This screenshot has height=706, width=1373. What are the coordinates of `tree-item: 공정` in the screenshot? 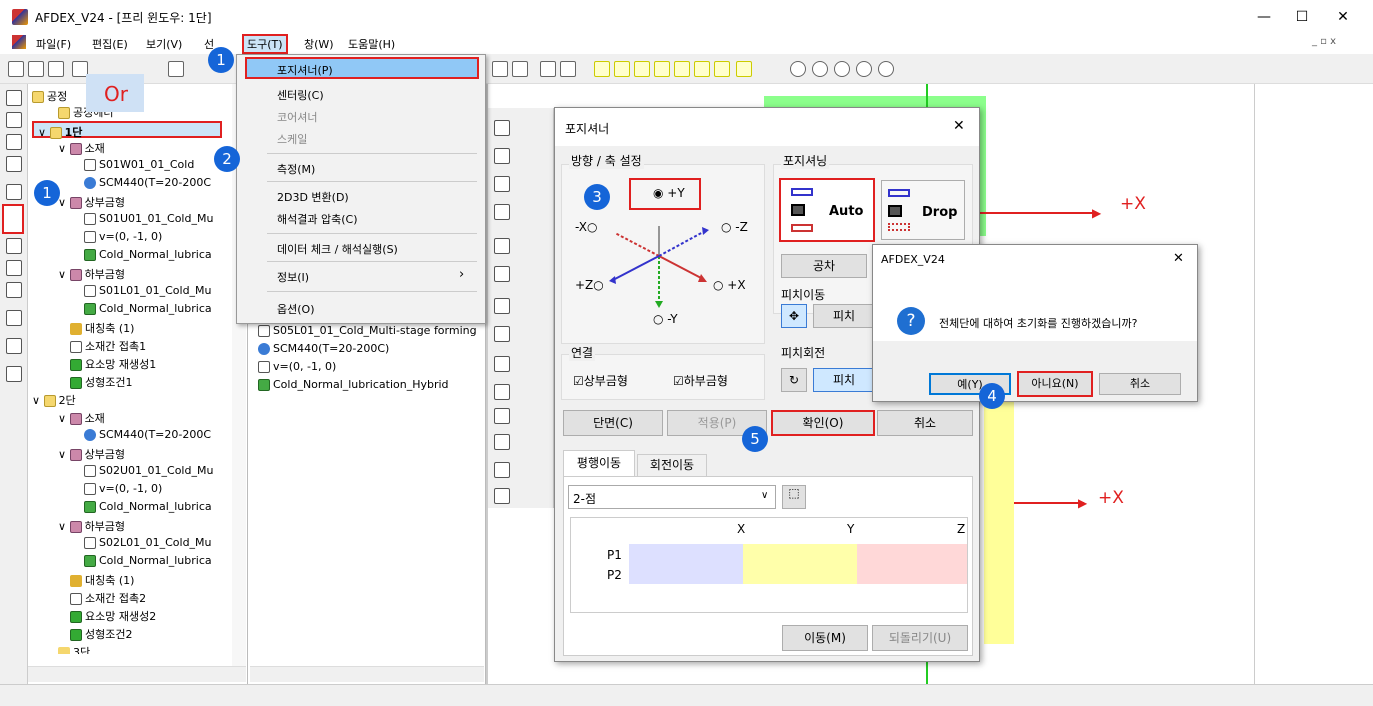 It's located at (49, 96).